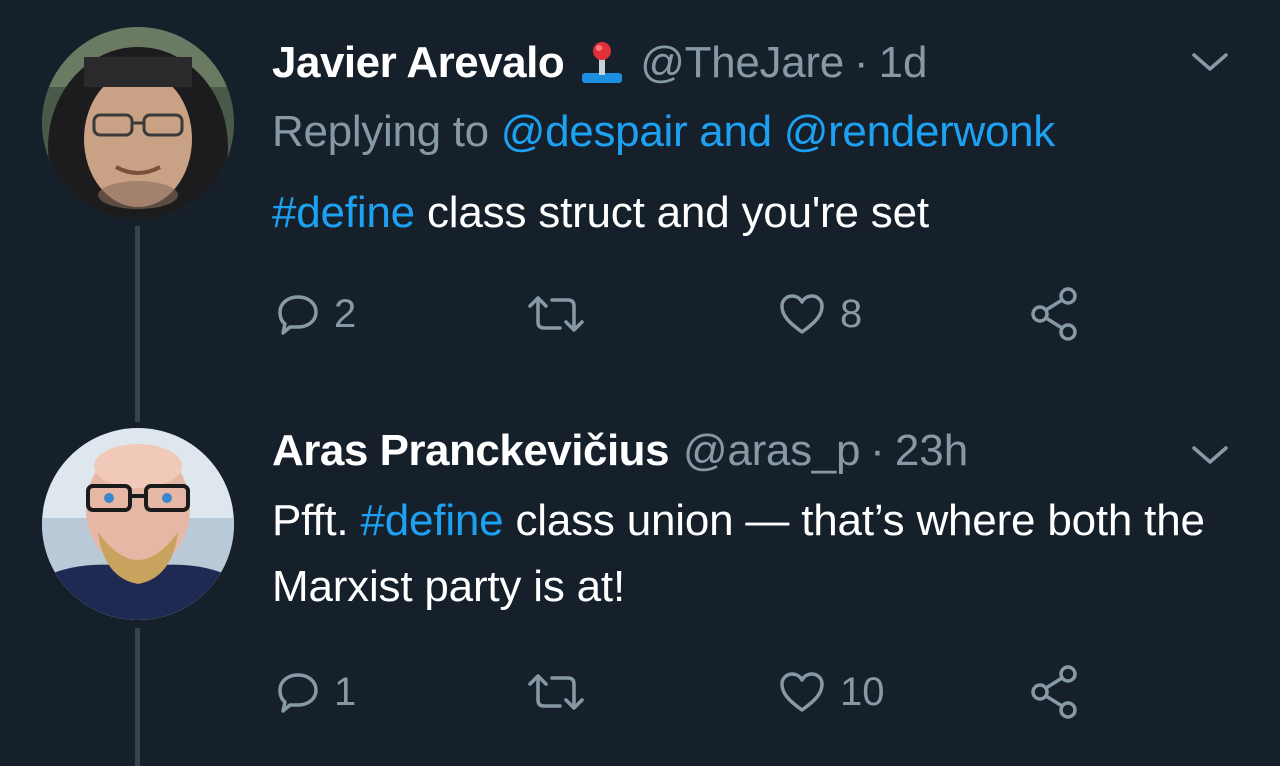  I want to click on like-count: 10, so click(862, 691).